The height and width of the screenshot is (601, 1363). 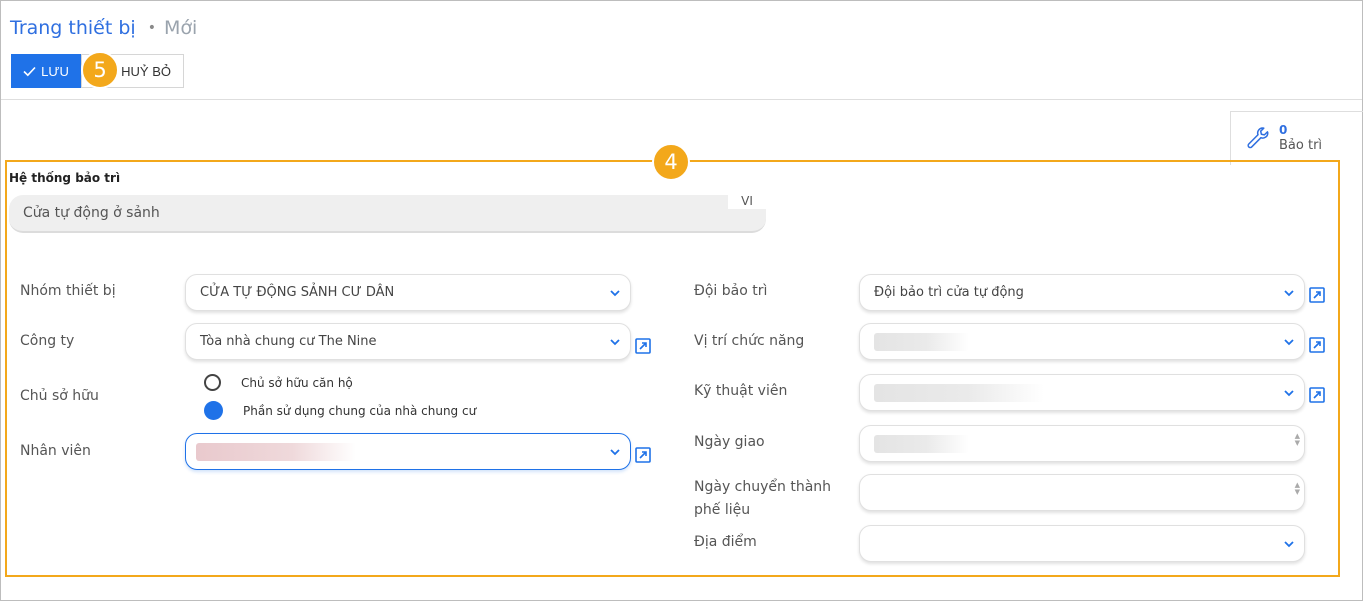 What do you see at coordinates (55, 71) in the screenshot?
I see `save-button-label: LƯU` at bounding box center [55, 71].